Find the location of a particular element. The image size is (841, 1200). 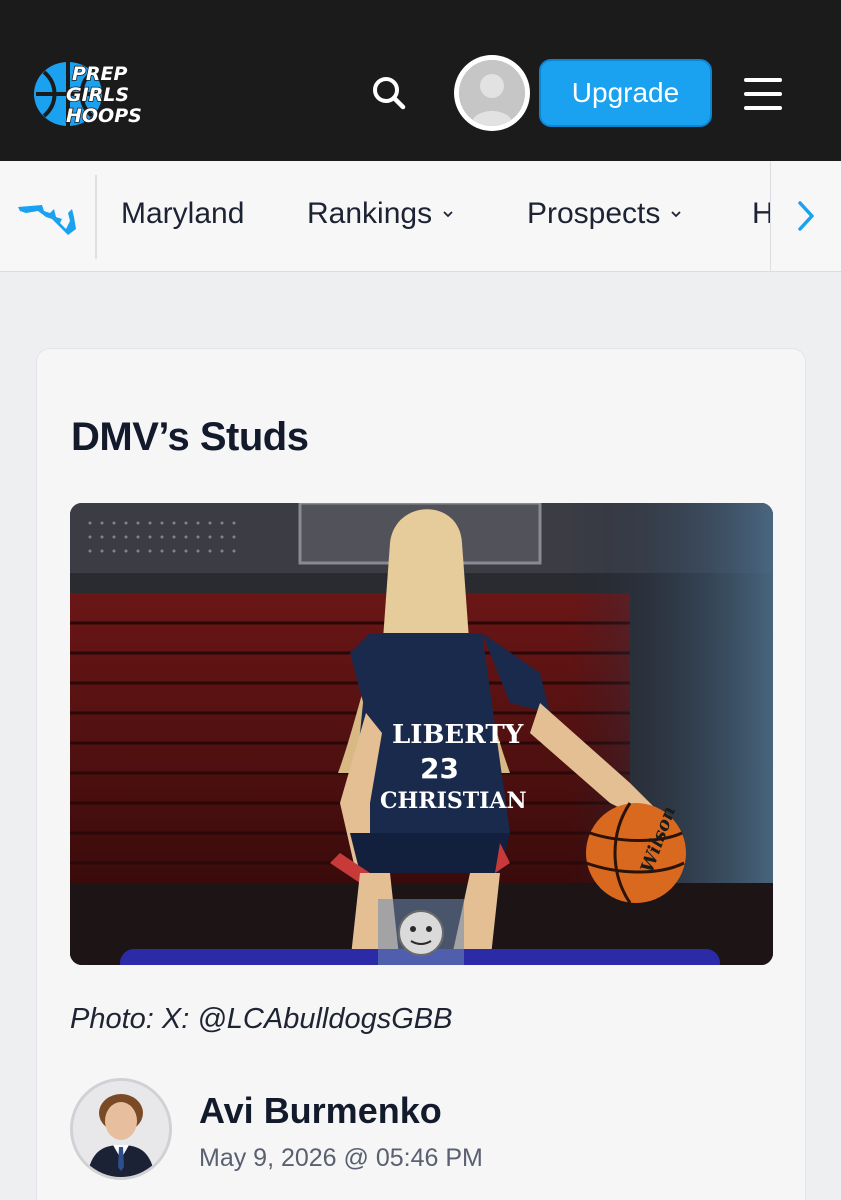

profile-button is located at coordinates (492, 93).